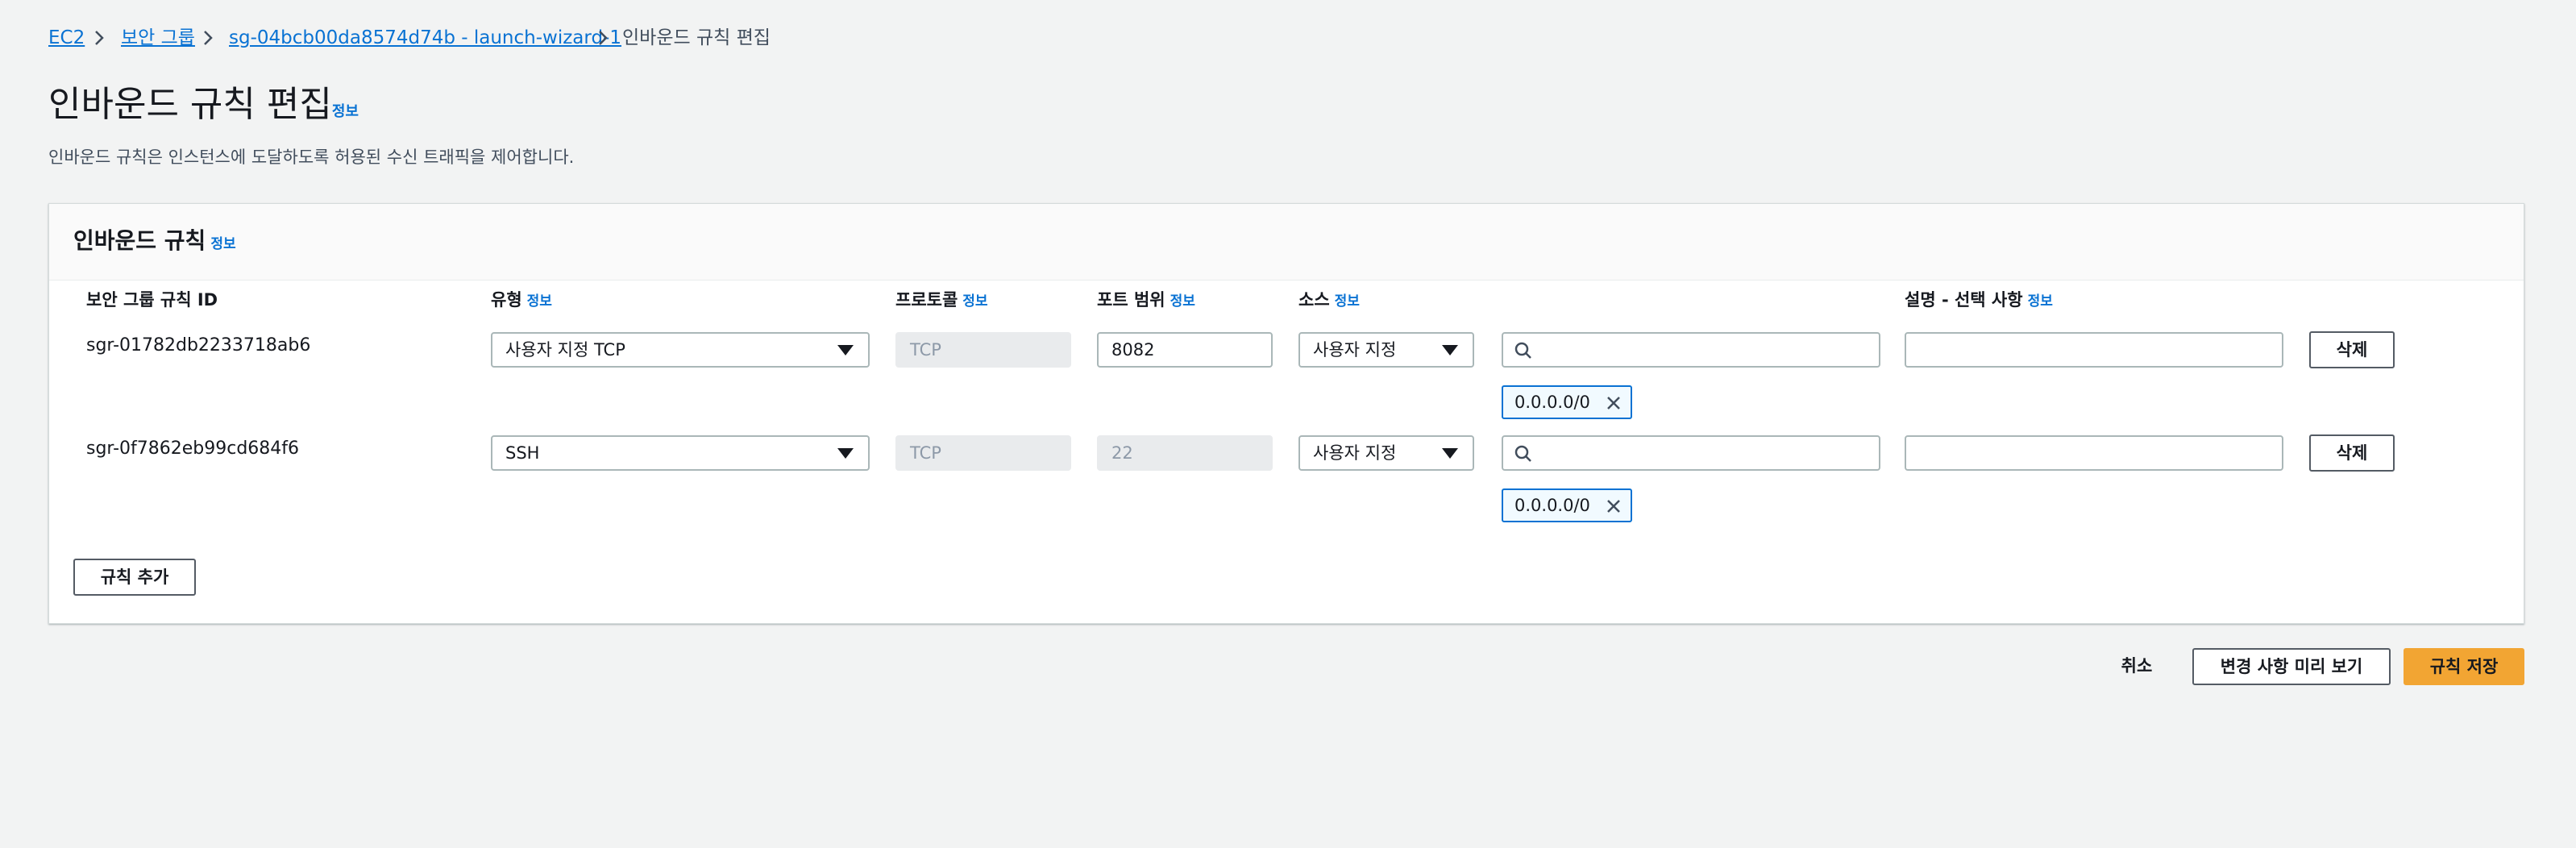 The image size is (2576, 848). What do you see at coordinates (1131, 300) in the screenshot?
I see `column-port-range-label: 포트 범위` at bounding box center [1131, 300].